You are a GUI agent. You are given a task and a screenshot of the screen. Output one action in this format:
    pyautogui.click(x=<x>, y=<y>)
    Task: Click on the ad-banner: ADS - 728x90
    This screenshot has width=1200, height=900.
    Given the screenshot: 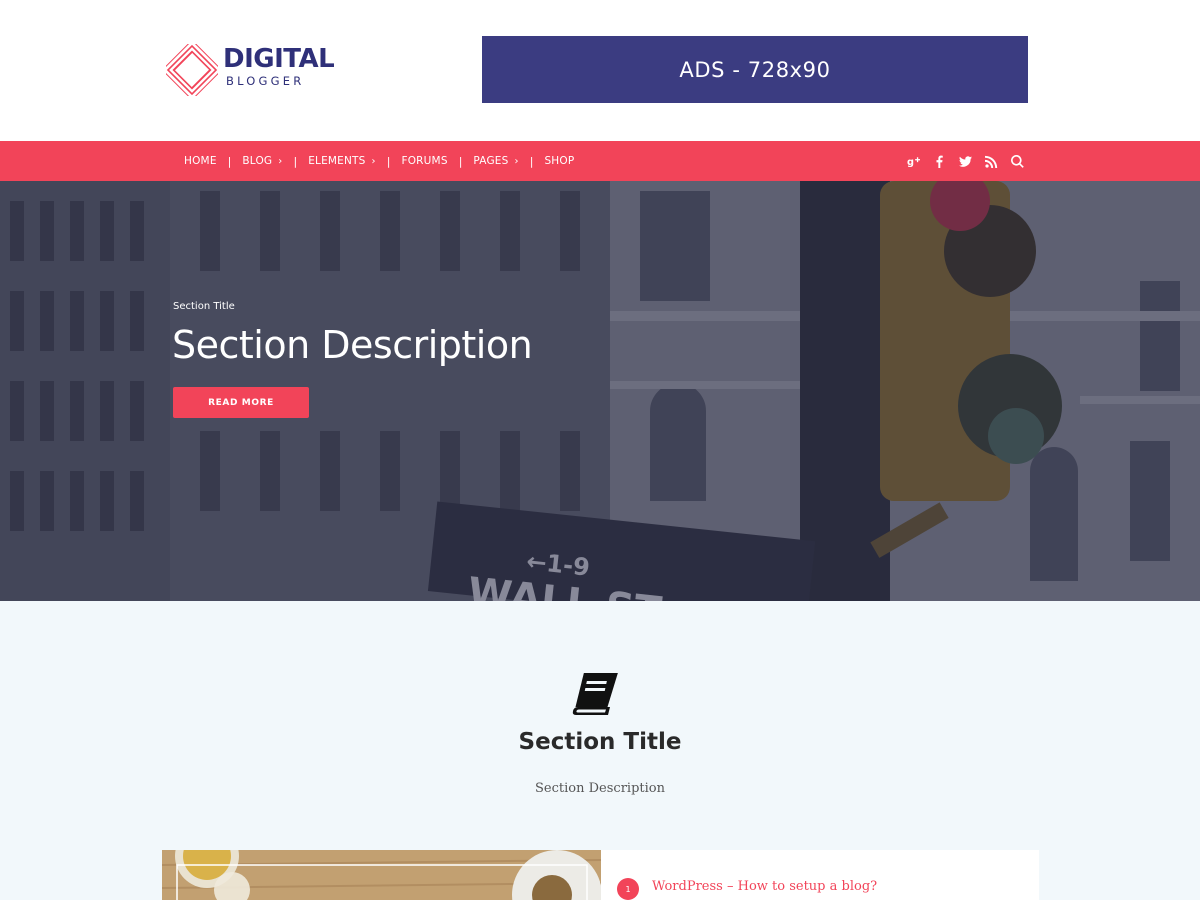 What is the action you would take?
    pyautogui.click(x=755, y=69)
    